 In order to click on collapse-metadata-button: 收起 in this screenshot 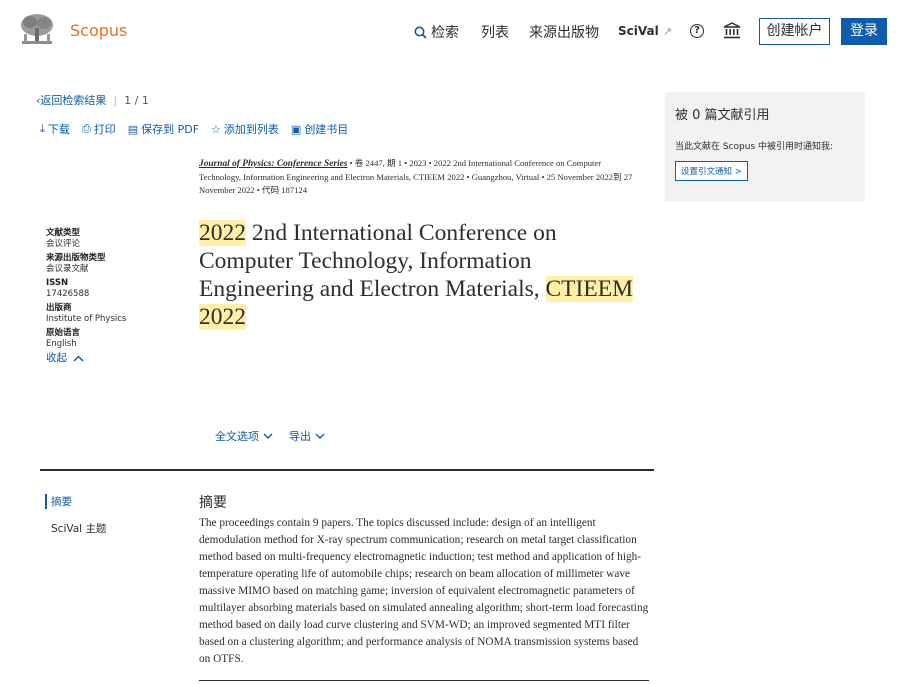, I will do `click(116, 358)`.